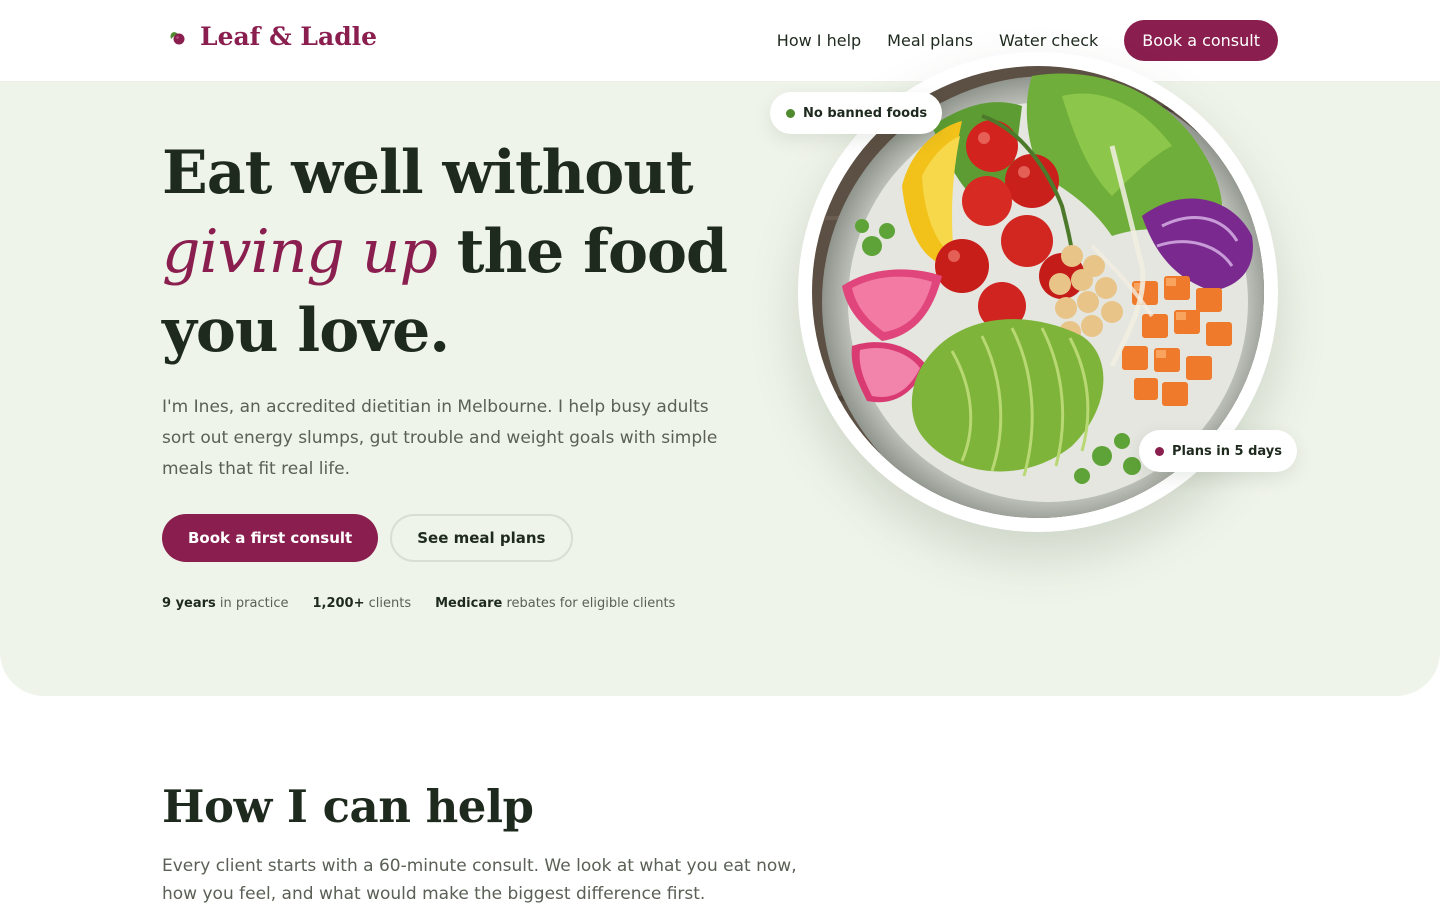 The image size is (1440, 908). Describe the element at coordinates (790, 113) in the screenshot. I see `badge-dot-green-icon` at that location.